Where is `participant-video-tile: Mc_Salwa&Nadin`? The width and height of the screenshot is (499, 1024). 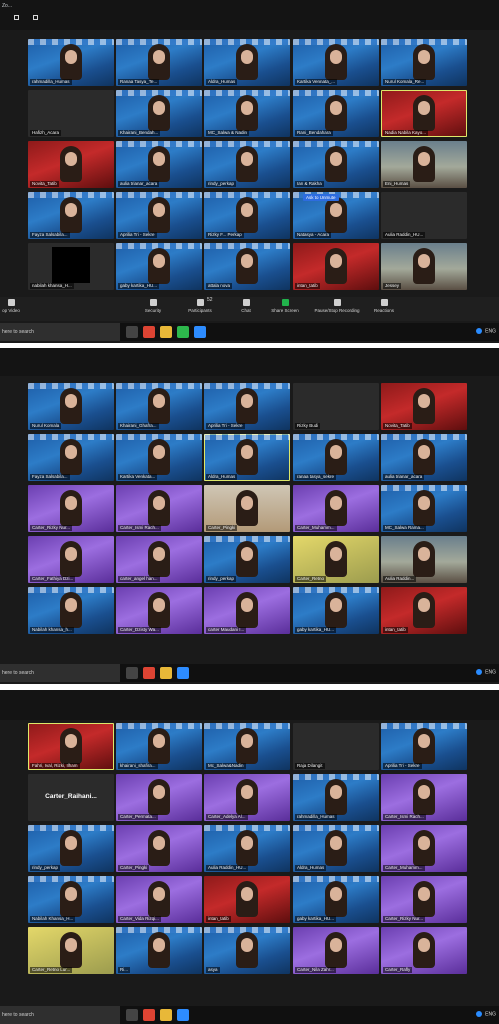 participant-video-tile: Mc_Salwa&Nadin is located at coordinates (247, 746).